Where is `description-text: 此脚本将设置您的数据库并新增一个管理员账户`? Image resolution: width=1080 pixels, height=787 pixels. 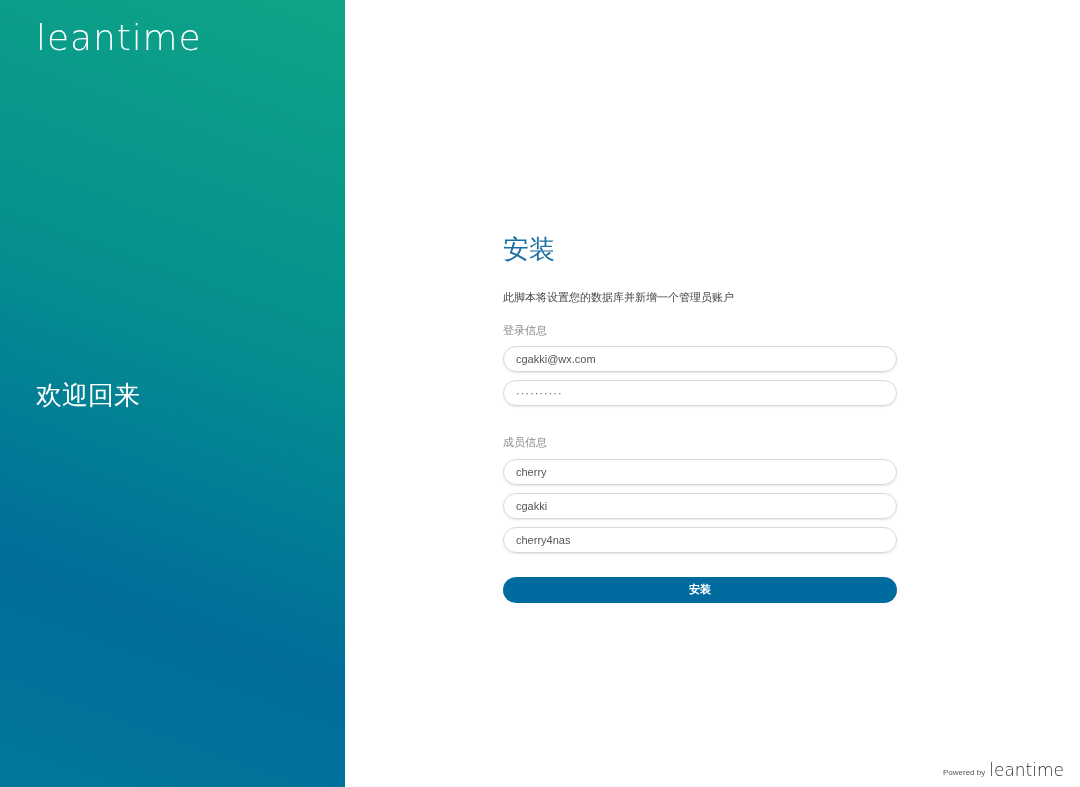 description-text: 此脚本将设置您的数据库并新增一个管理员账户 is located at coordinates (618, 297).